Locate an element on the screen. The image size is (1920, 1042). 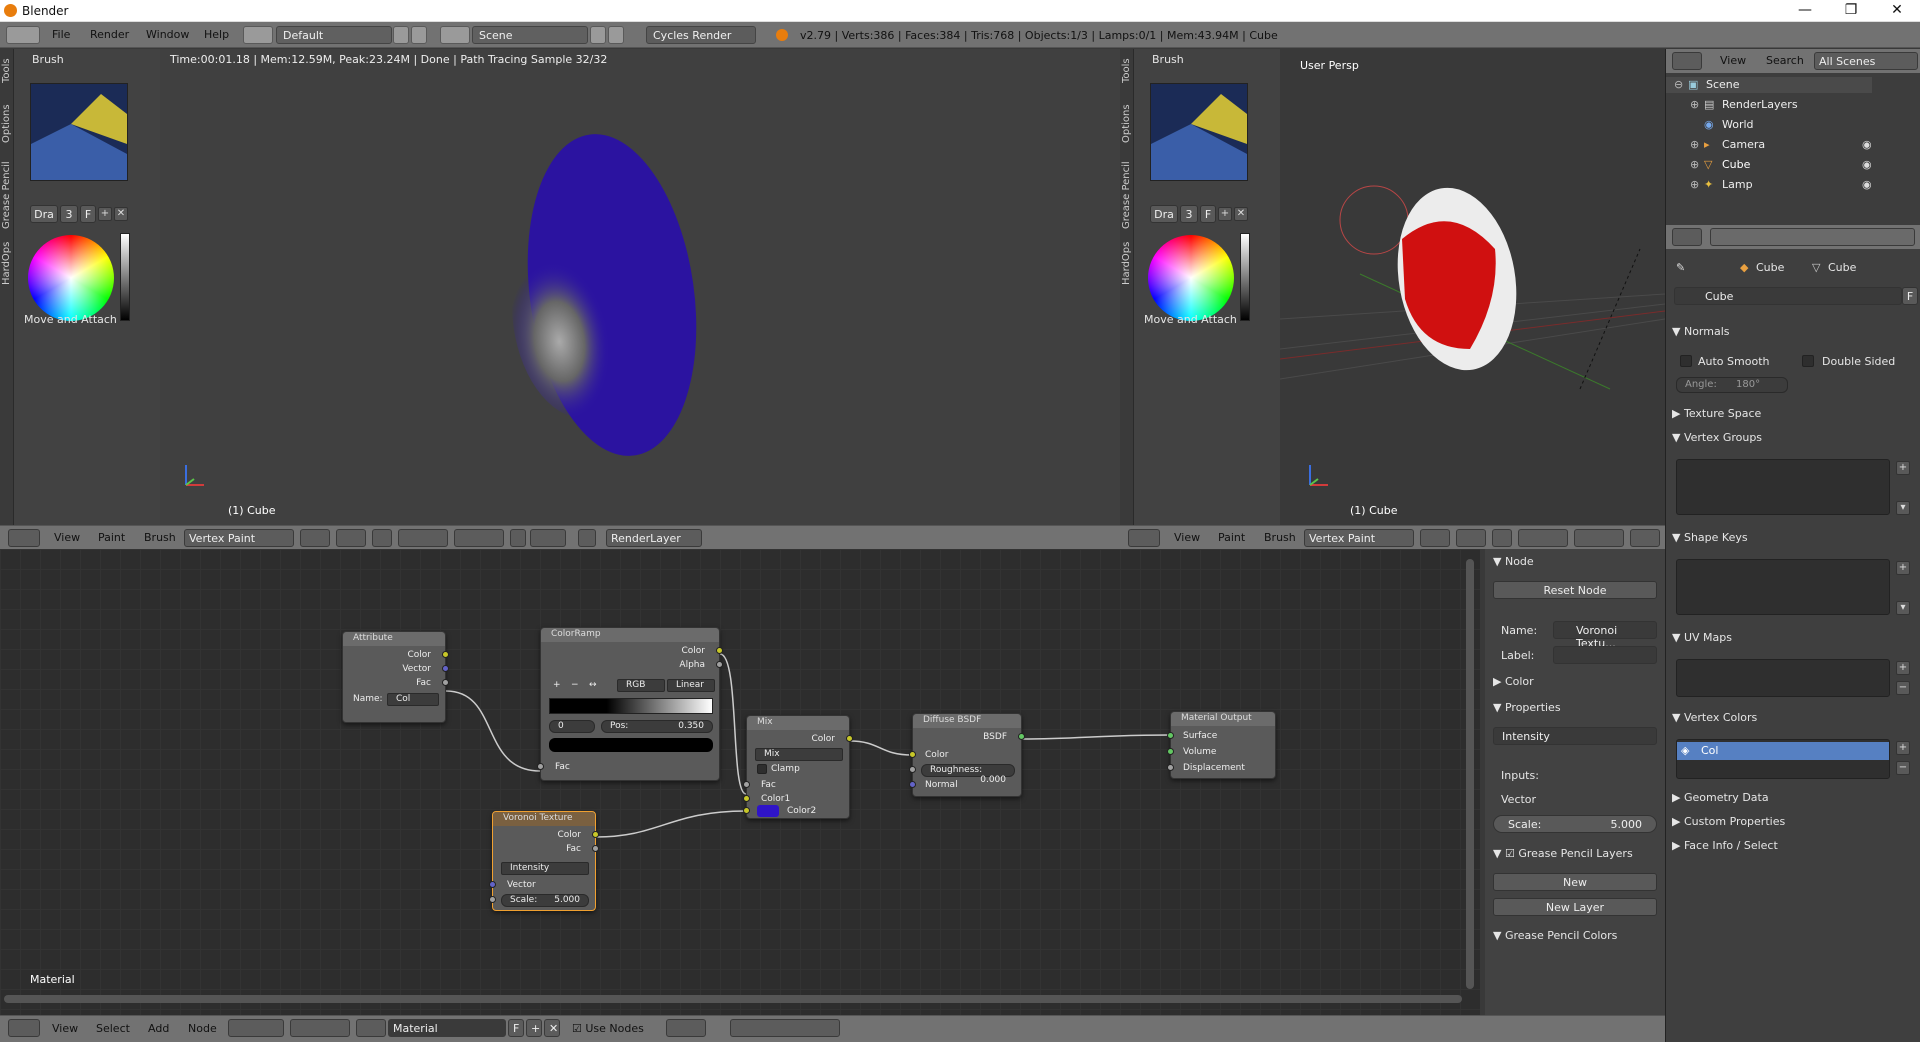
socket-color1-in is located at coordinates (746, 798).